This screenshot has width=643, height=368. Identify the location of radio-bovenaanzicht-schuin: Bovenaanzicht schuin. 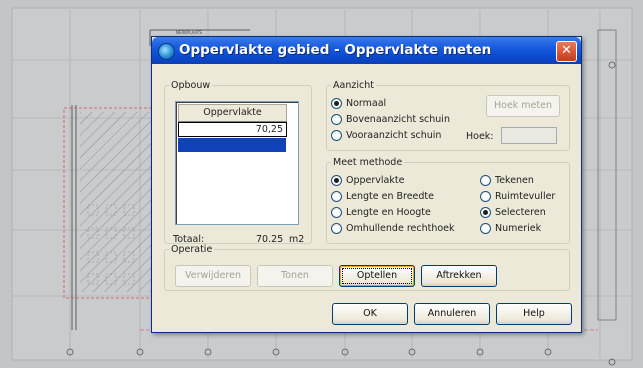
(390, 119).